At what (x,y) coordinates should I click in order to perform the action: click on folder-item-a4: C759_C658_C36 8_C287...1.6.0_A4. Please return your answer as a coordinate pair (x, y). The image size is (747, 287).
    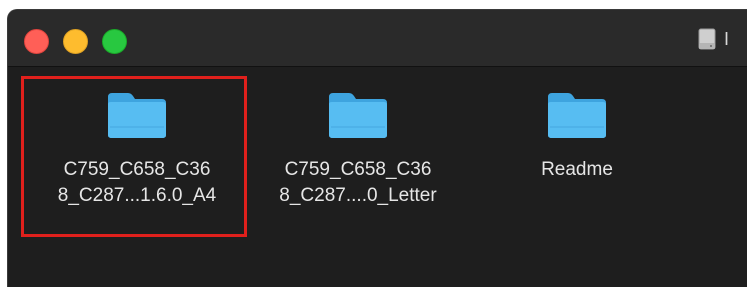
    Looking at the image, I should click on (137, 149).